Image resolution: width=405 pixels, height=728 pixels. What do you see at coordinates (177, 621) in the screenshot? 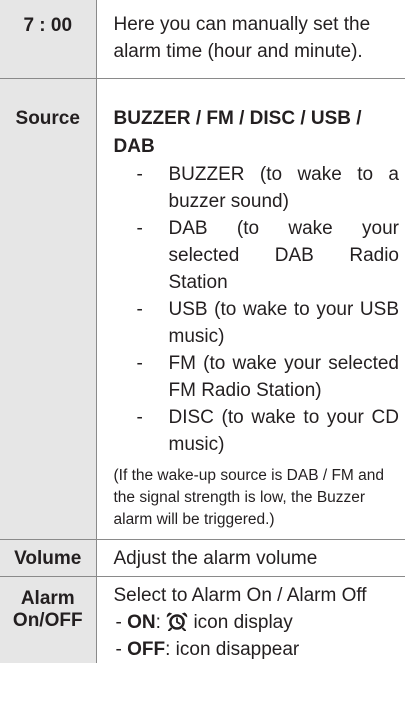
I see `alarm-clock-icon` at bounding box center [177, 621].